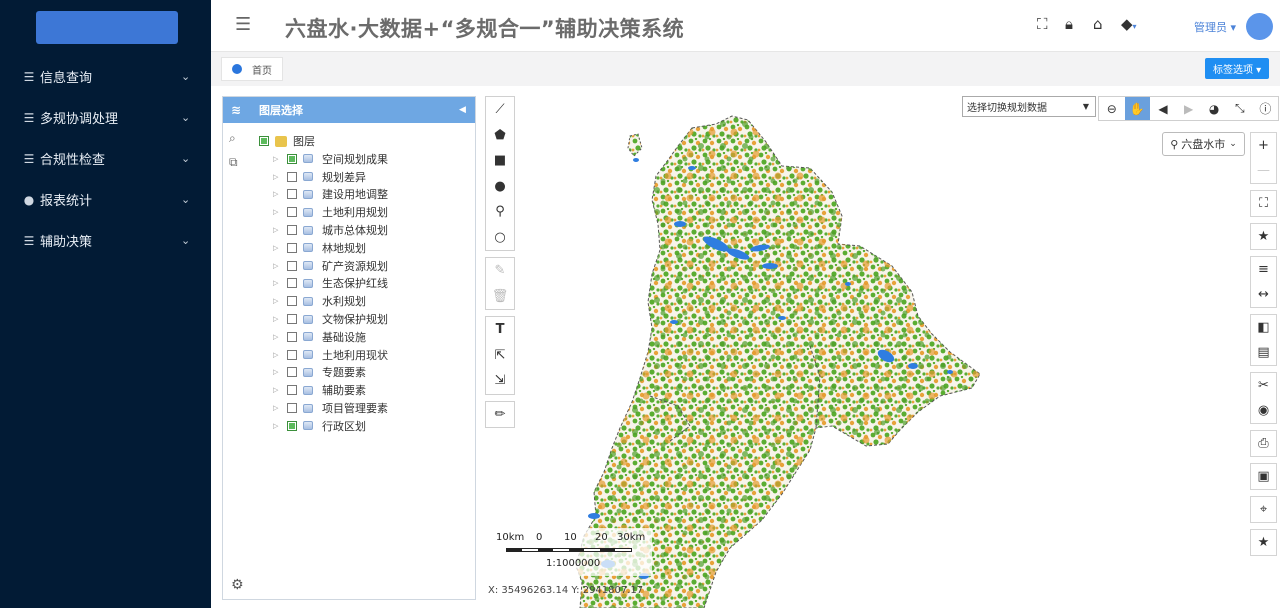 This screenshot has height=608, width=1280. I want to click on lock-icon: 🔒︎, so click(1069, 24).